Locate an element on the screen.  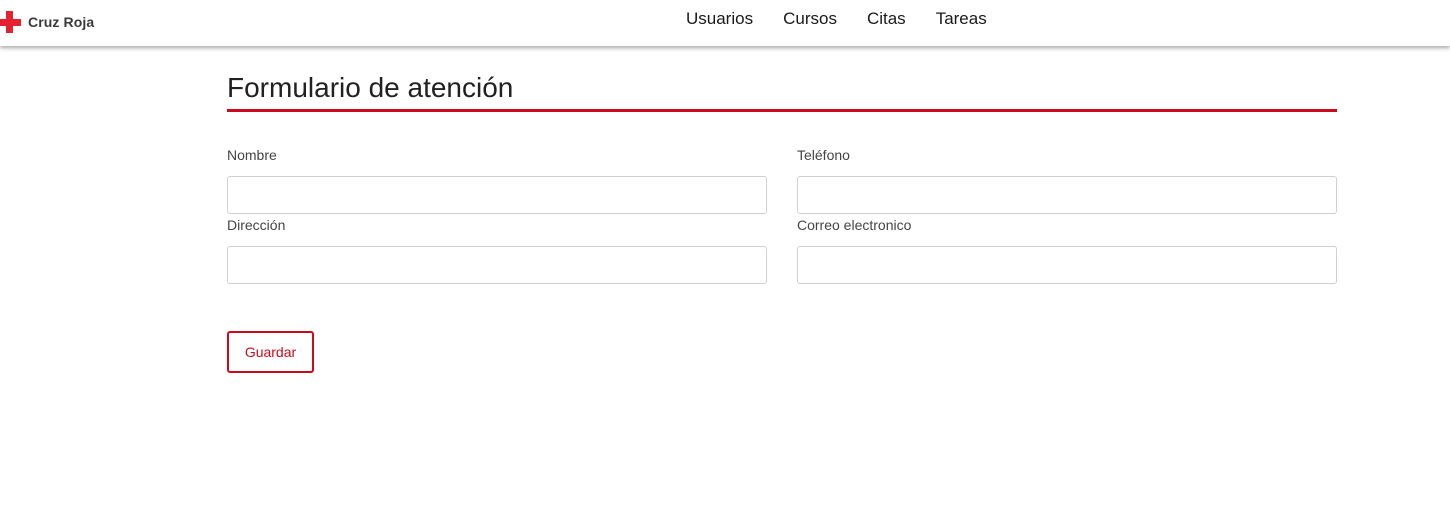
save-button: Guardar is located at coordinates (270, 352).